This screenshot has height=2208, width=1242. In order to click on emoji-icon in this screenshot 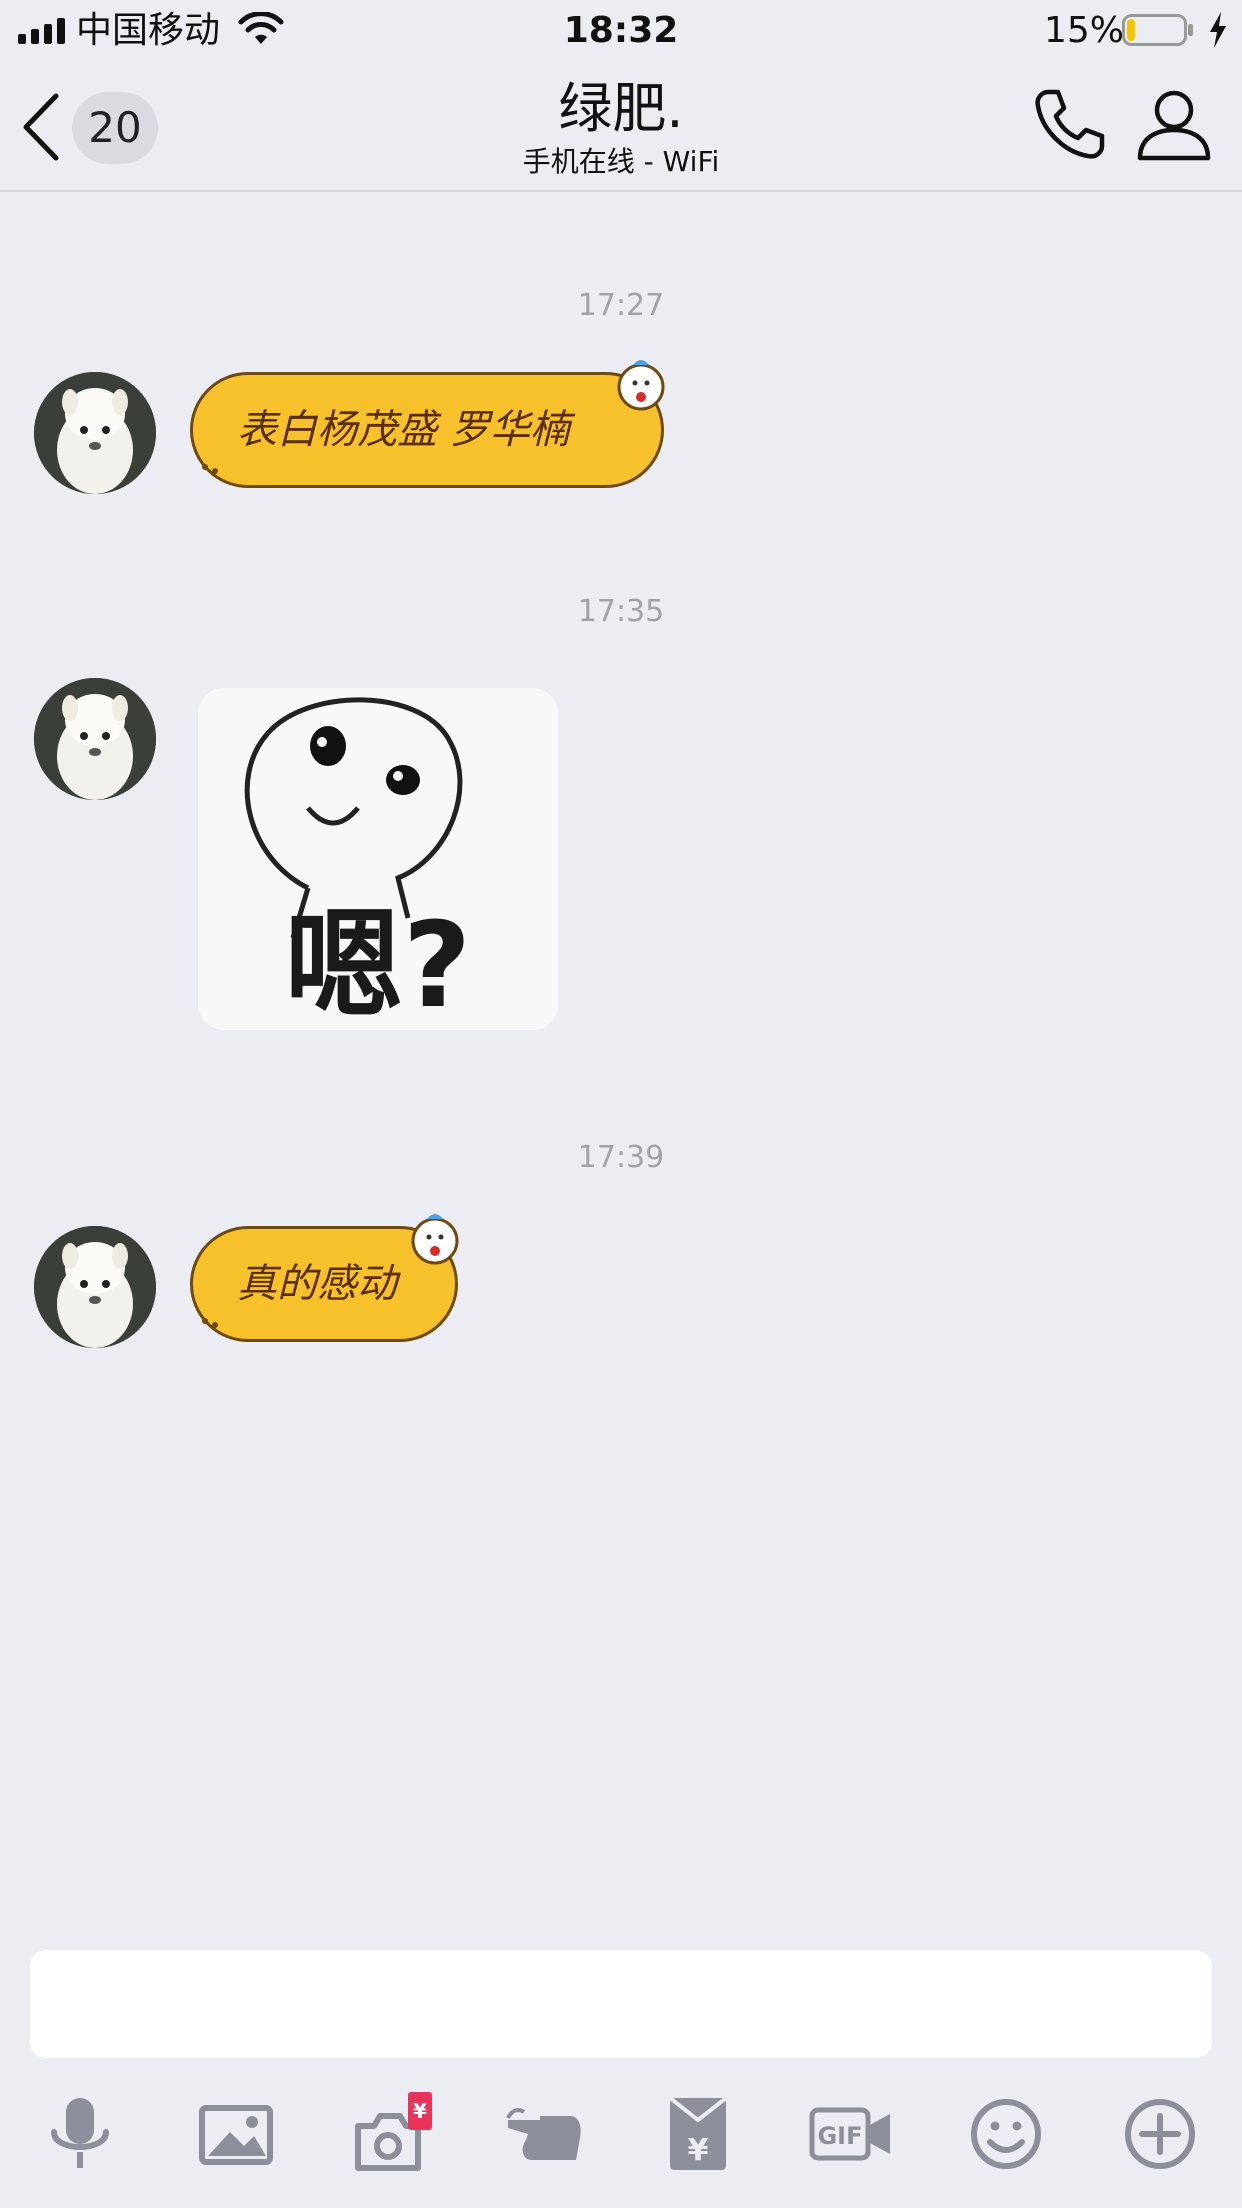, I will do `click(1006, 2134)`.